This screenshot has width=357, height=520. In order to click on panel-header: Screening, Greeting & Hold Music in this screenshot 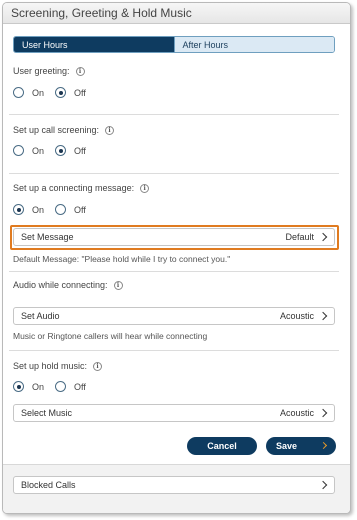, I will do `click(176, 13)`.